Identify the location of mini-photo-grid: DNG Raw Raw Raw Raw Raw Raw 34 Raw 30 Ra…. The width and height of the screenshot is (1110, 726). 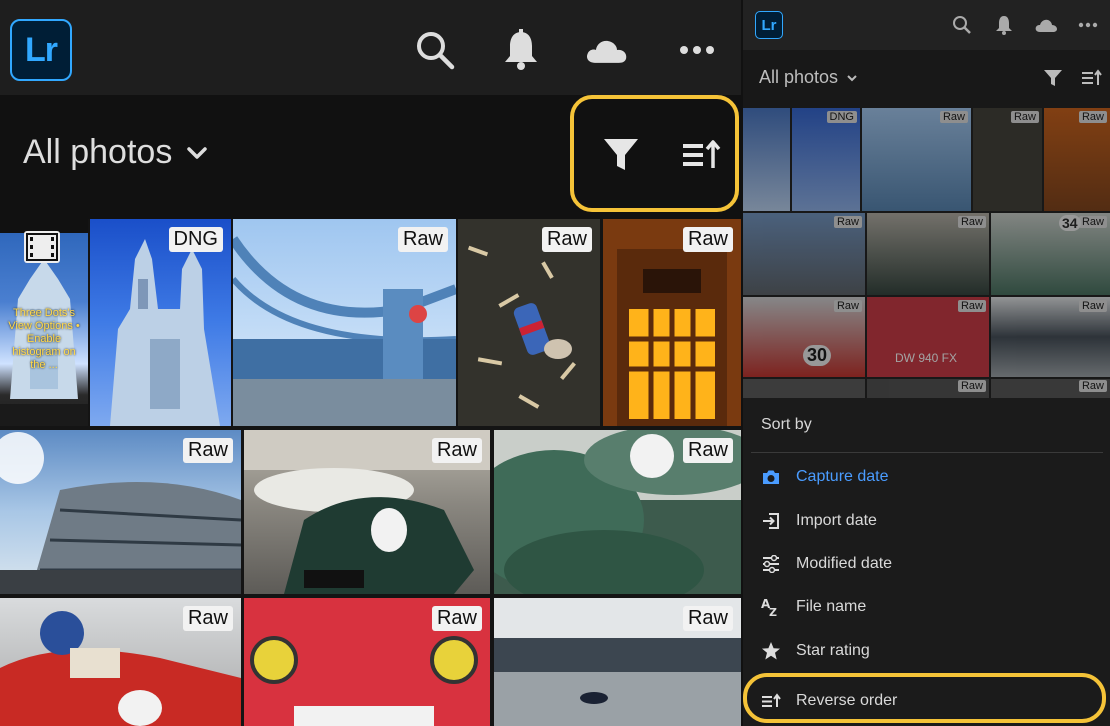
(926, 252).